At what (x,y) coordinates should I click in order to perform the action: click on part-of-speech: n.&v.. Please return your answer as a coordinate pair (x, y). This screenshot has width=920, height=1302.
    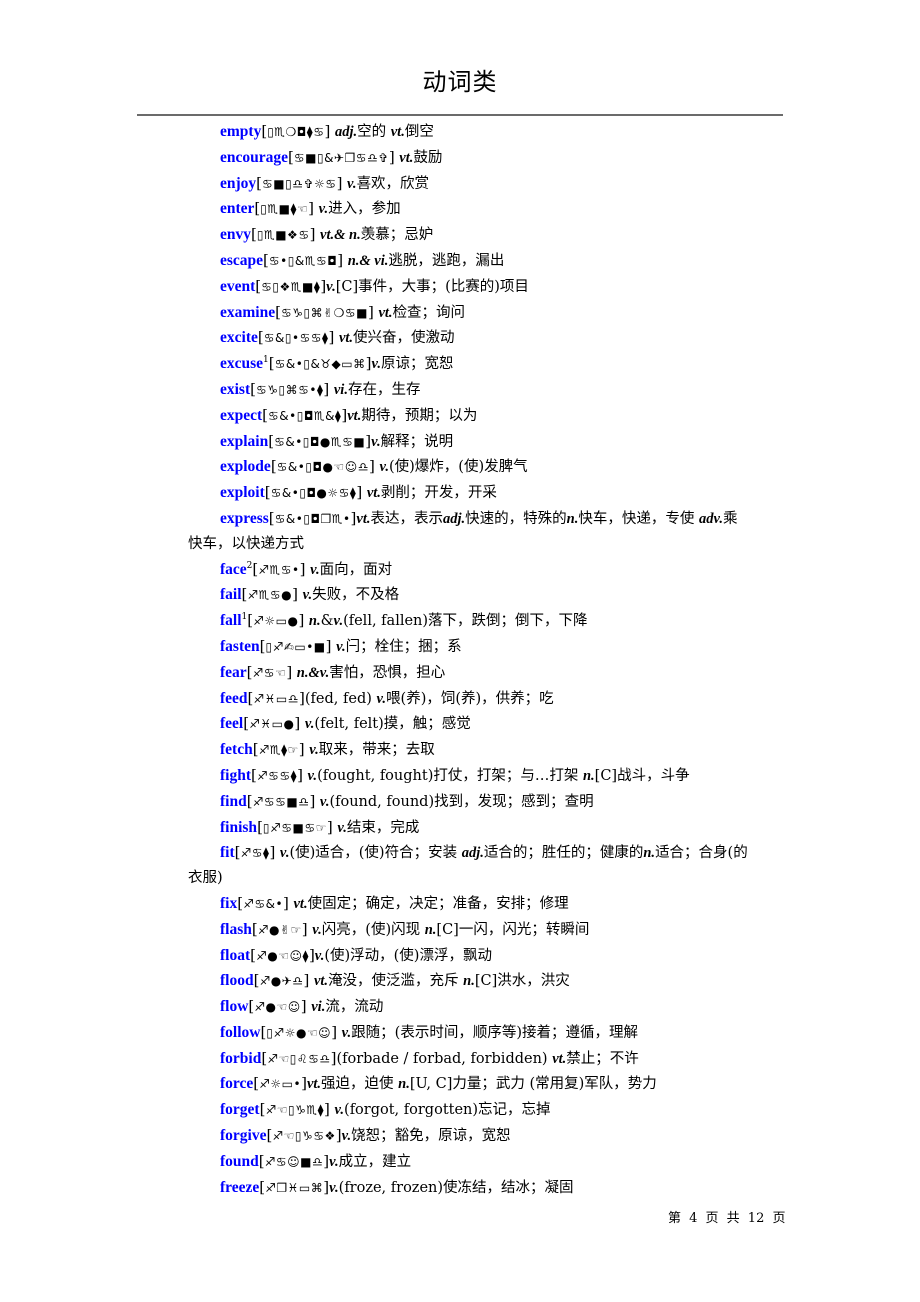
    Looking at the image, I should click on (313, 672).